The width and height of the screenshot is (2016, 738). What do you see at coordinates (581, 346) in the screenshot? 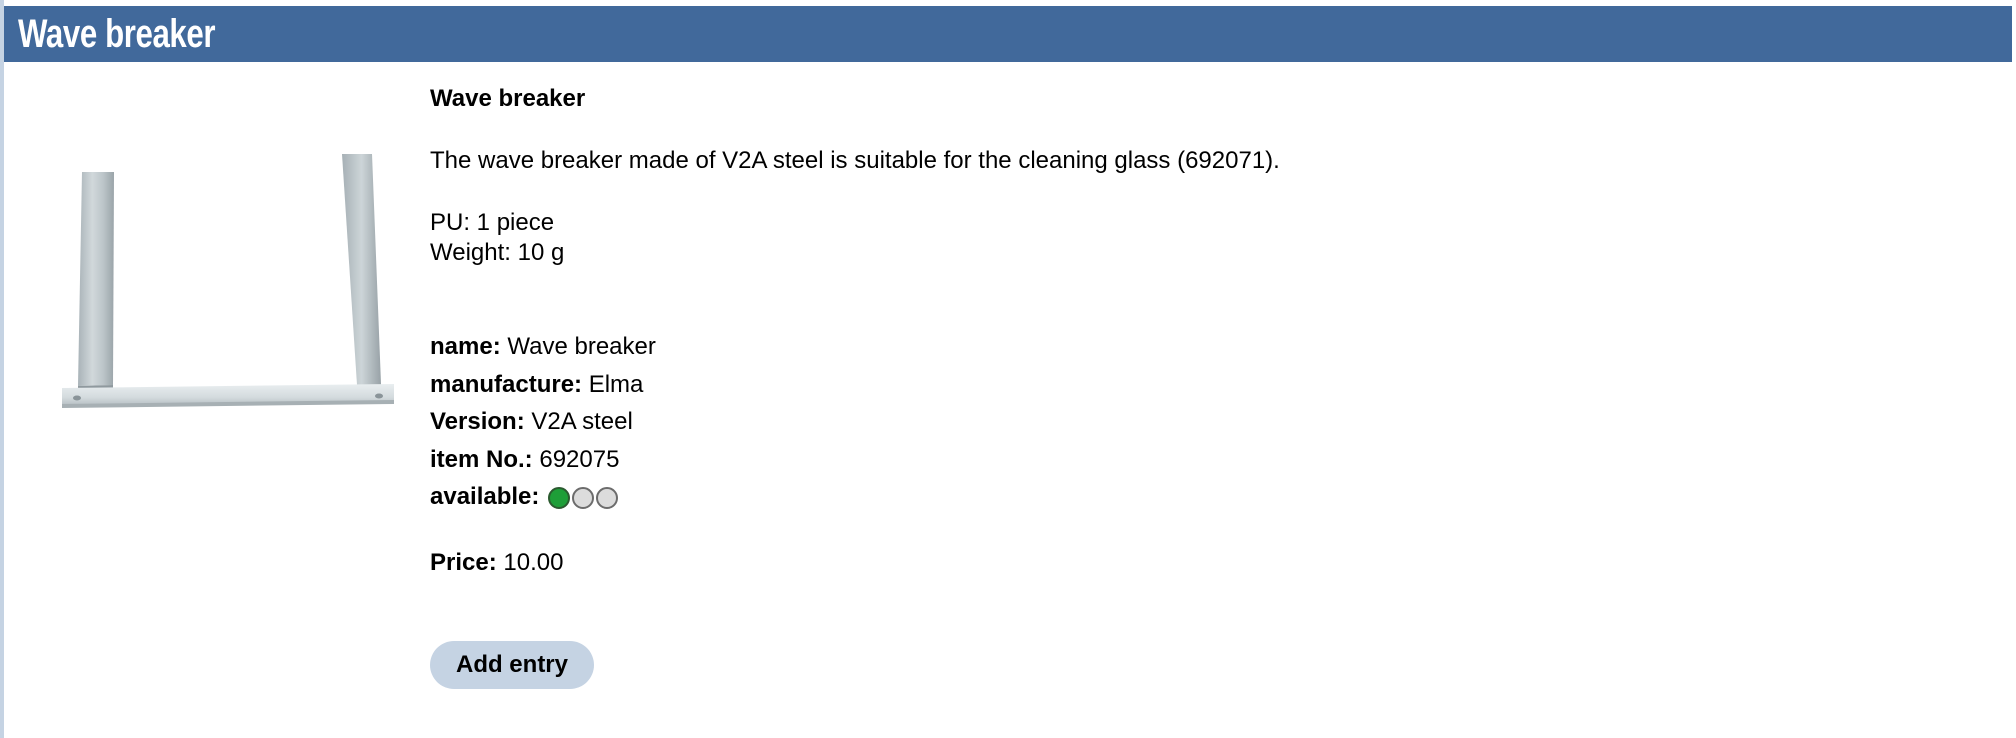
I see `attr-name-value: Wave breaker` at bounding box center [581, 346].